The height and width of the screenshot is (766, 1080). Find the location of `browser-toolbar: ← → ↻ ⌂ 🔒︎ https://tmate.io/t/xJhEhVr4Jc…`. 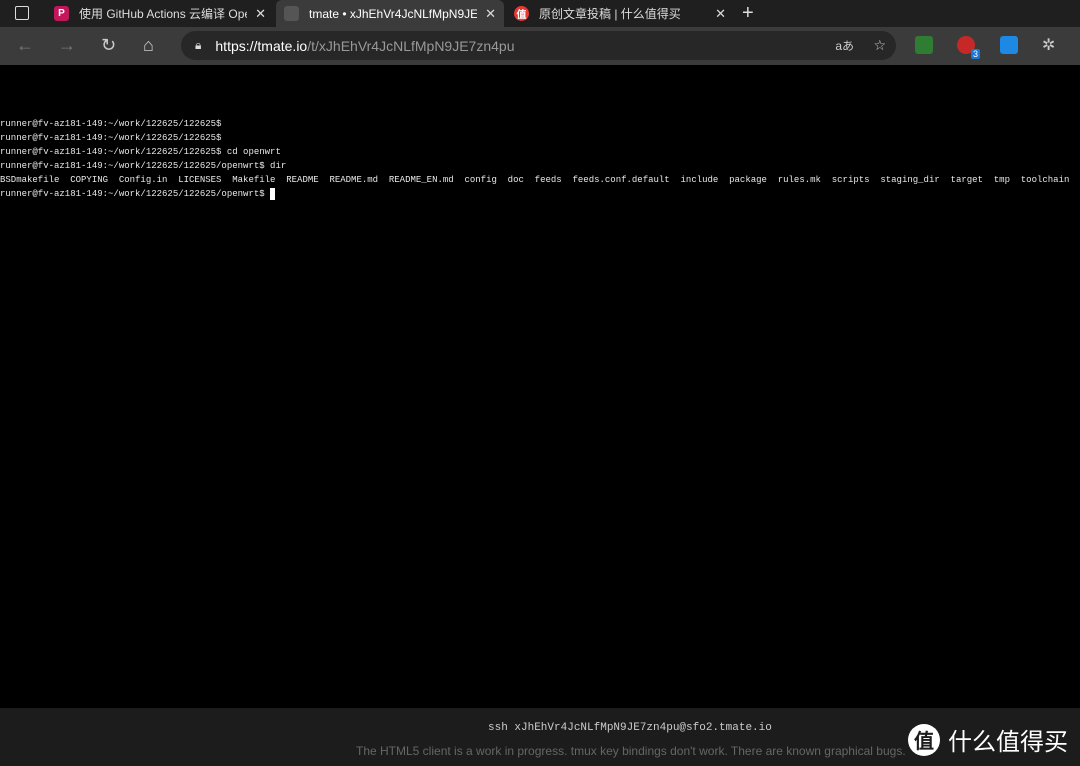

browser-toolbar: ← → ↻ ⌂ 🔒︎ https://tmate.io/t/xJhEhVr4Jc… is located at coordinates (540, 46).